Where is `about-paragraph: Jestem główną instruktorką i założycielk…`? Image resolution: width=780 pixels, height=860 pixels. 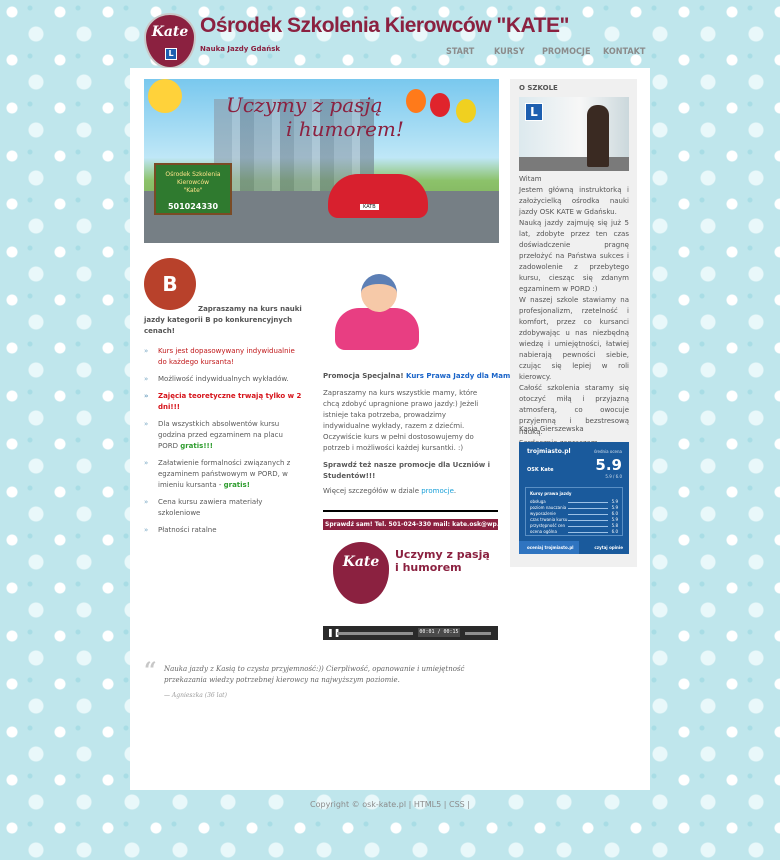
about-paragraph: Jestem główną instruktorką i założycielk… is located at coordinates (574, 201).